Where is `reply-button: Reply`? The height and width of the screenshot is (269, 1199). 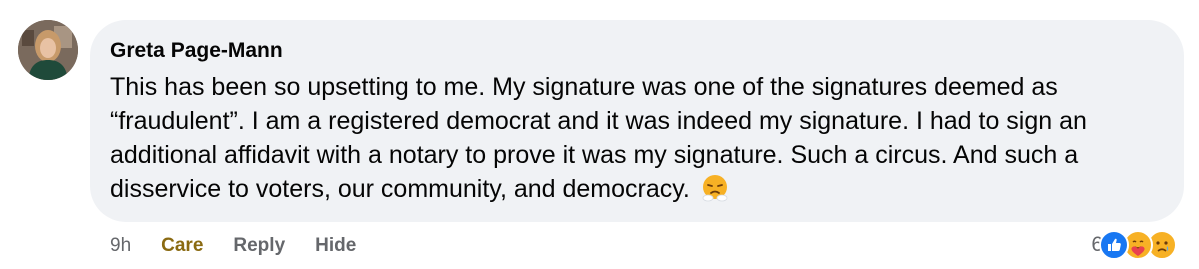
reply-button: Reply is located at coordinates (259, 246).